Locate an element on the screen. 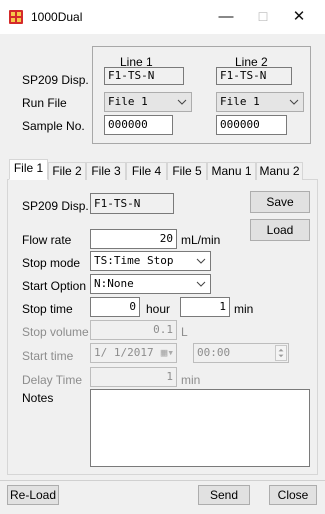 The image size is (325, 514). maximize-icon: ☐ is located at coordinates (263, 17).